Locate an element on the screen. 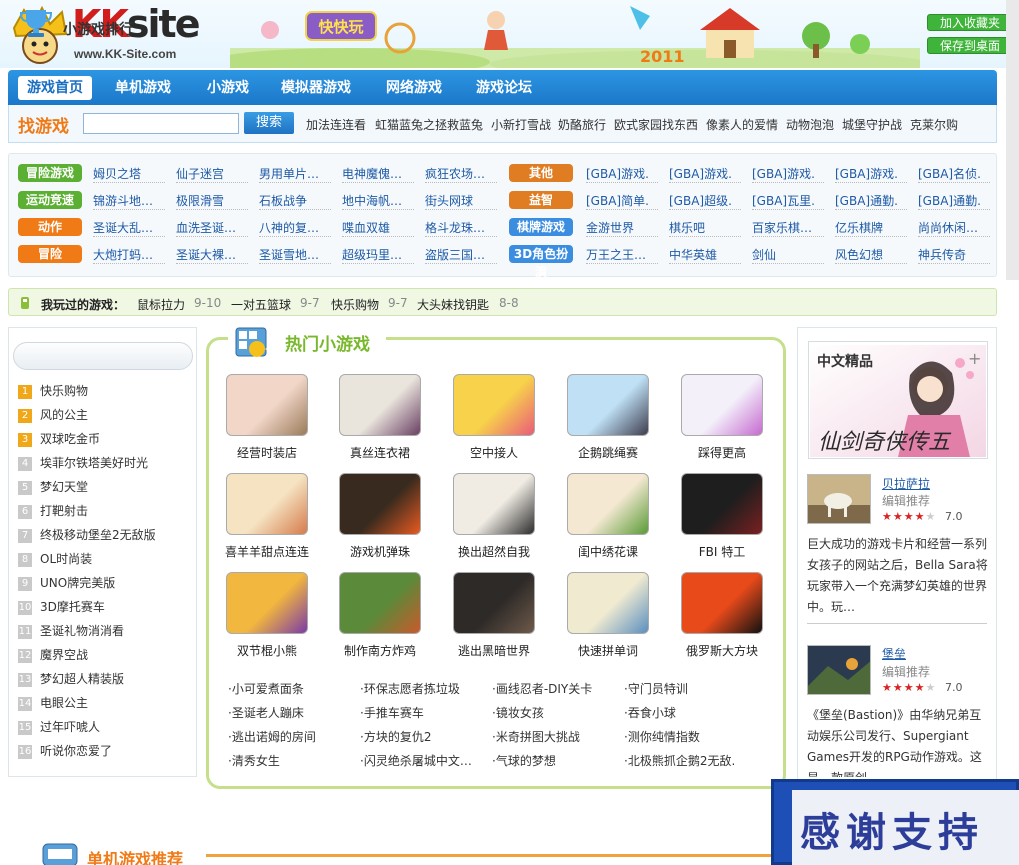 This screenshot has width=1019, height=865. rank-item: 15 过年吓唬人 is located at coordinates (59, 727).